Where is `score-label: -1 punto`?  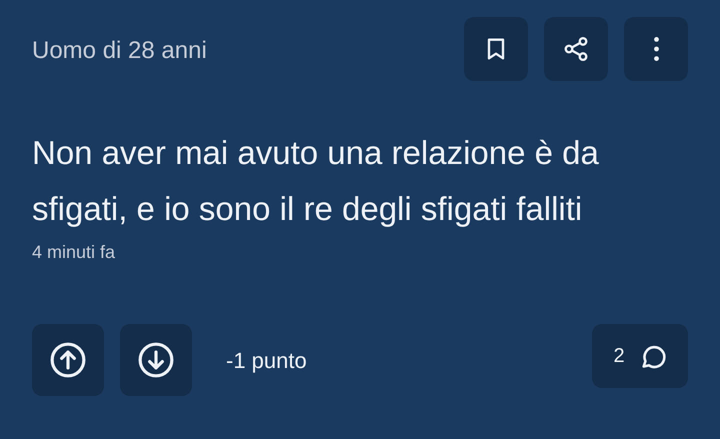
score-label: -1 punto is located at coordinates (266, 360).